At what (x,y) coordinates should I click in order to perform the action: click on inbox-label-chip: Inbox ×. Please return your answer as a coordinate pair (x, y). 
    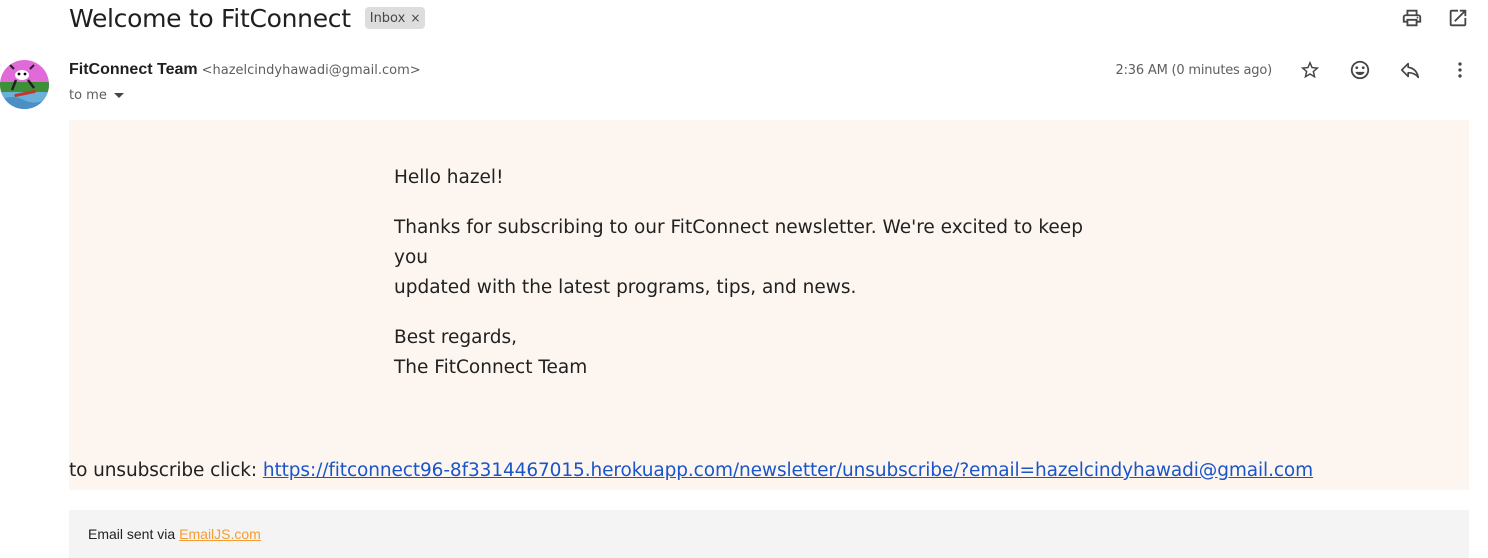
    Looking at the image, I should click on (395, 18).